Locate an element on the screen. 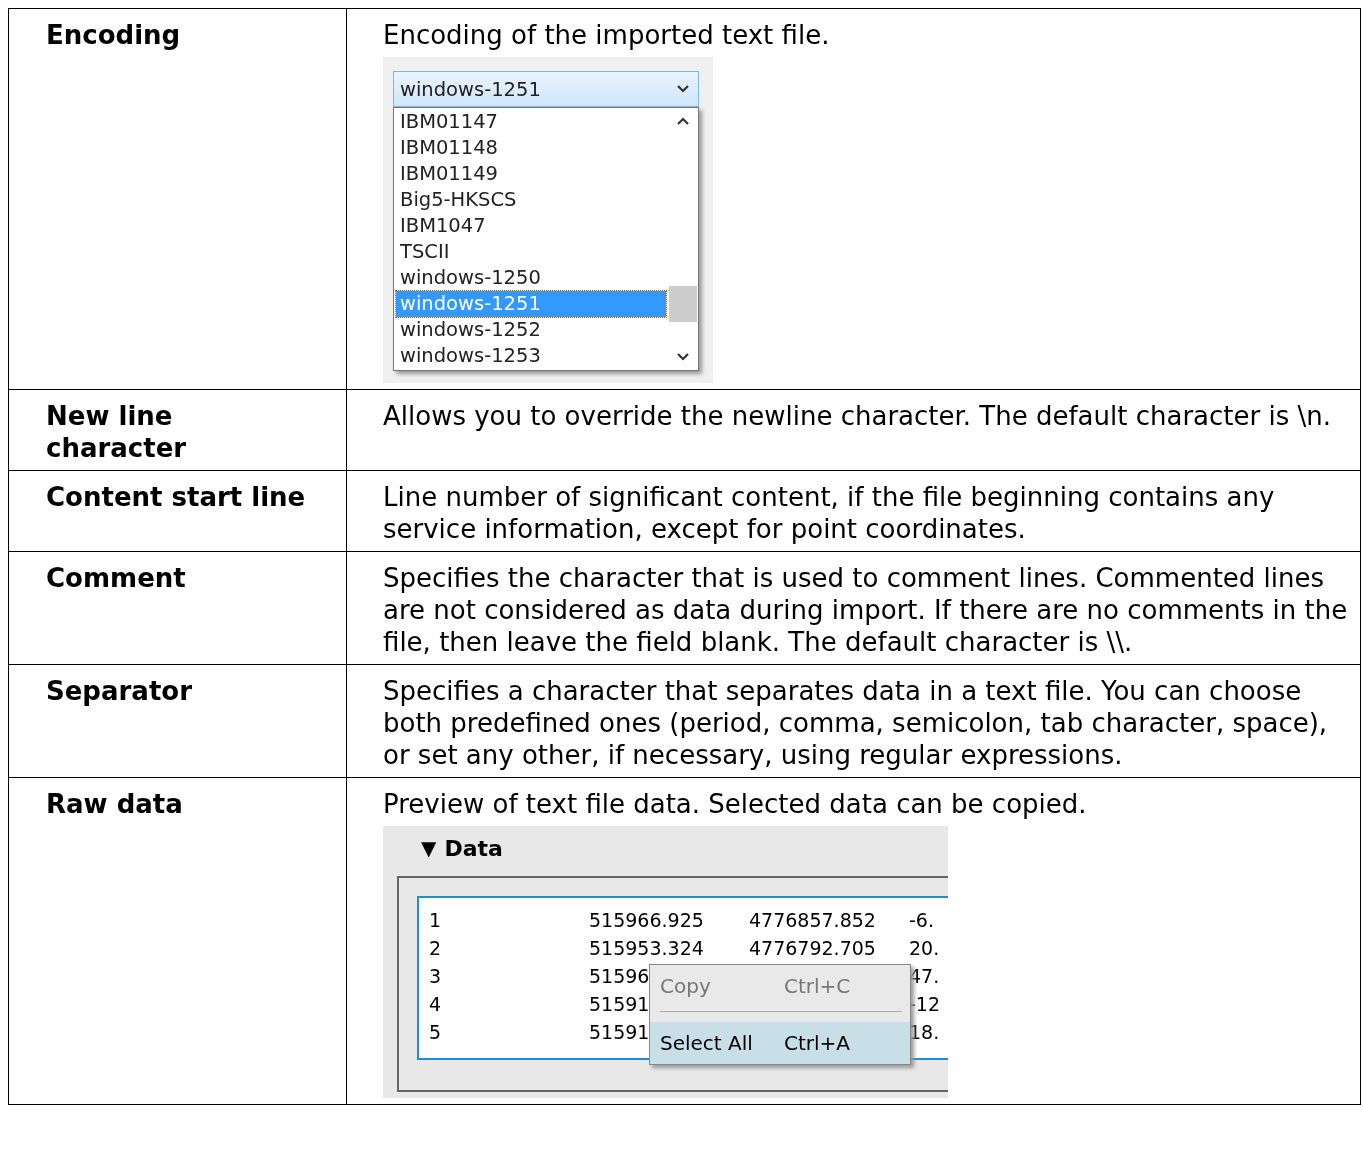 The image size is (1363, 1175). description-text: Preview of text file data. Selected data can be copied. is located at coordinates (735, 804).